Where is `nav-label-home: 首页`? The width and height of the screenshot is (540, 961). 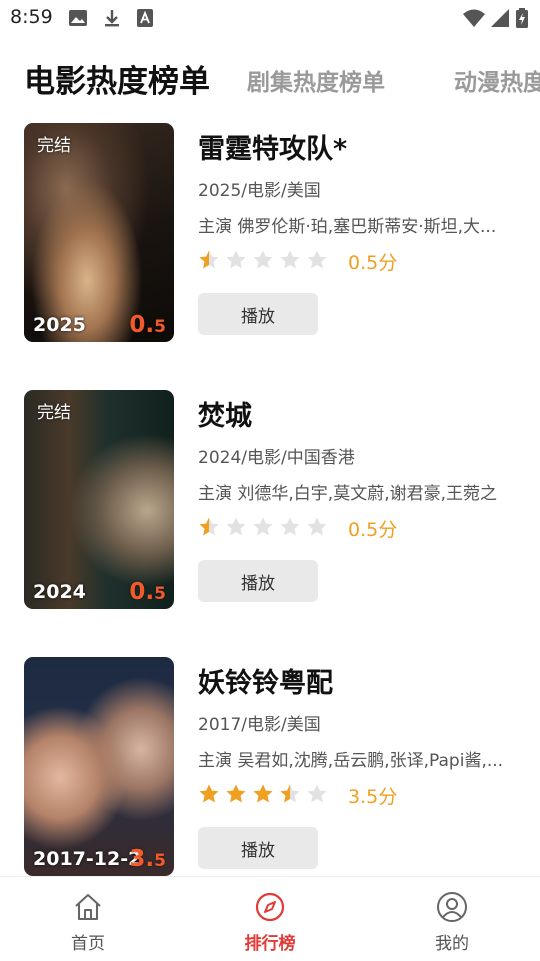
nav-label-home: 首页 is located at coordinates (88, 944).